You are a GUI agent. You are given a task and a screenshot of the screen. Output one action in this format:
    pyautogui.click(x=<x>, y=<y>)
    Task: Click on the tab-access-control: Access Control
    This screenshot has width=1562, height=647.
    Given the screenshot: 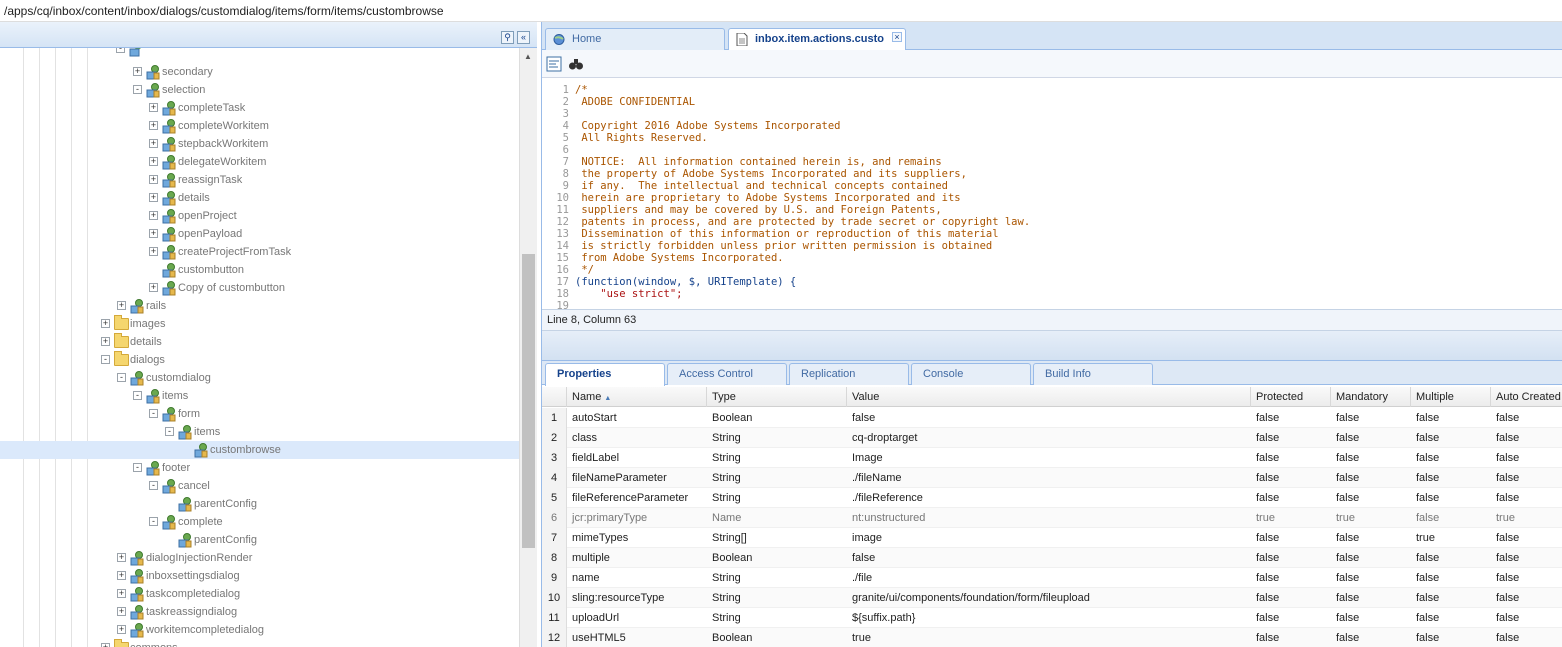 What is the action you would take?
    pyautogui.click(x=727, y=374)
    